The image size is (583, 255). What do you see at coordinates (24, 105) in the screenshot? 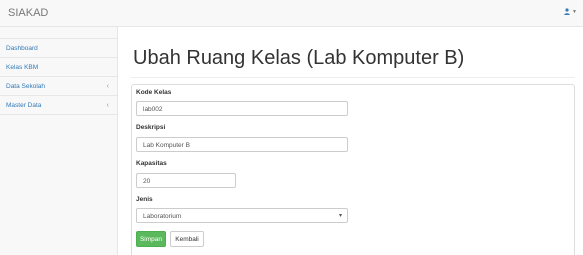
I see `sidebar-item-label: Master Data` at bounding box center [24, 105].